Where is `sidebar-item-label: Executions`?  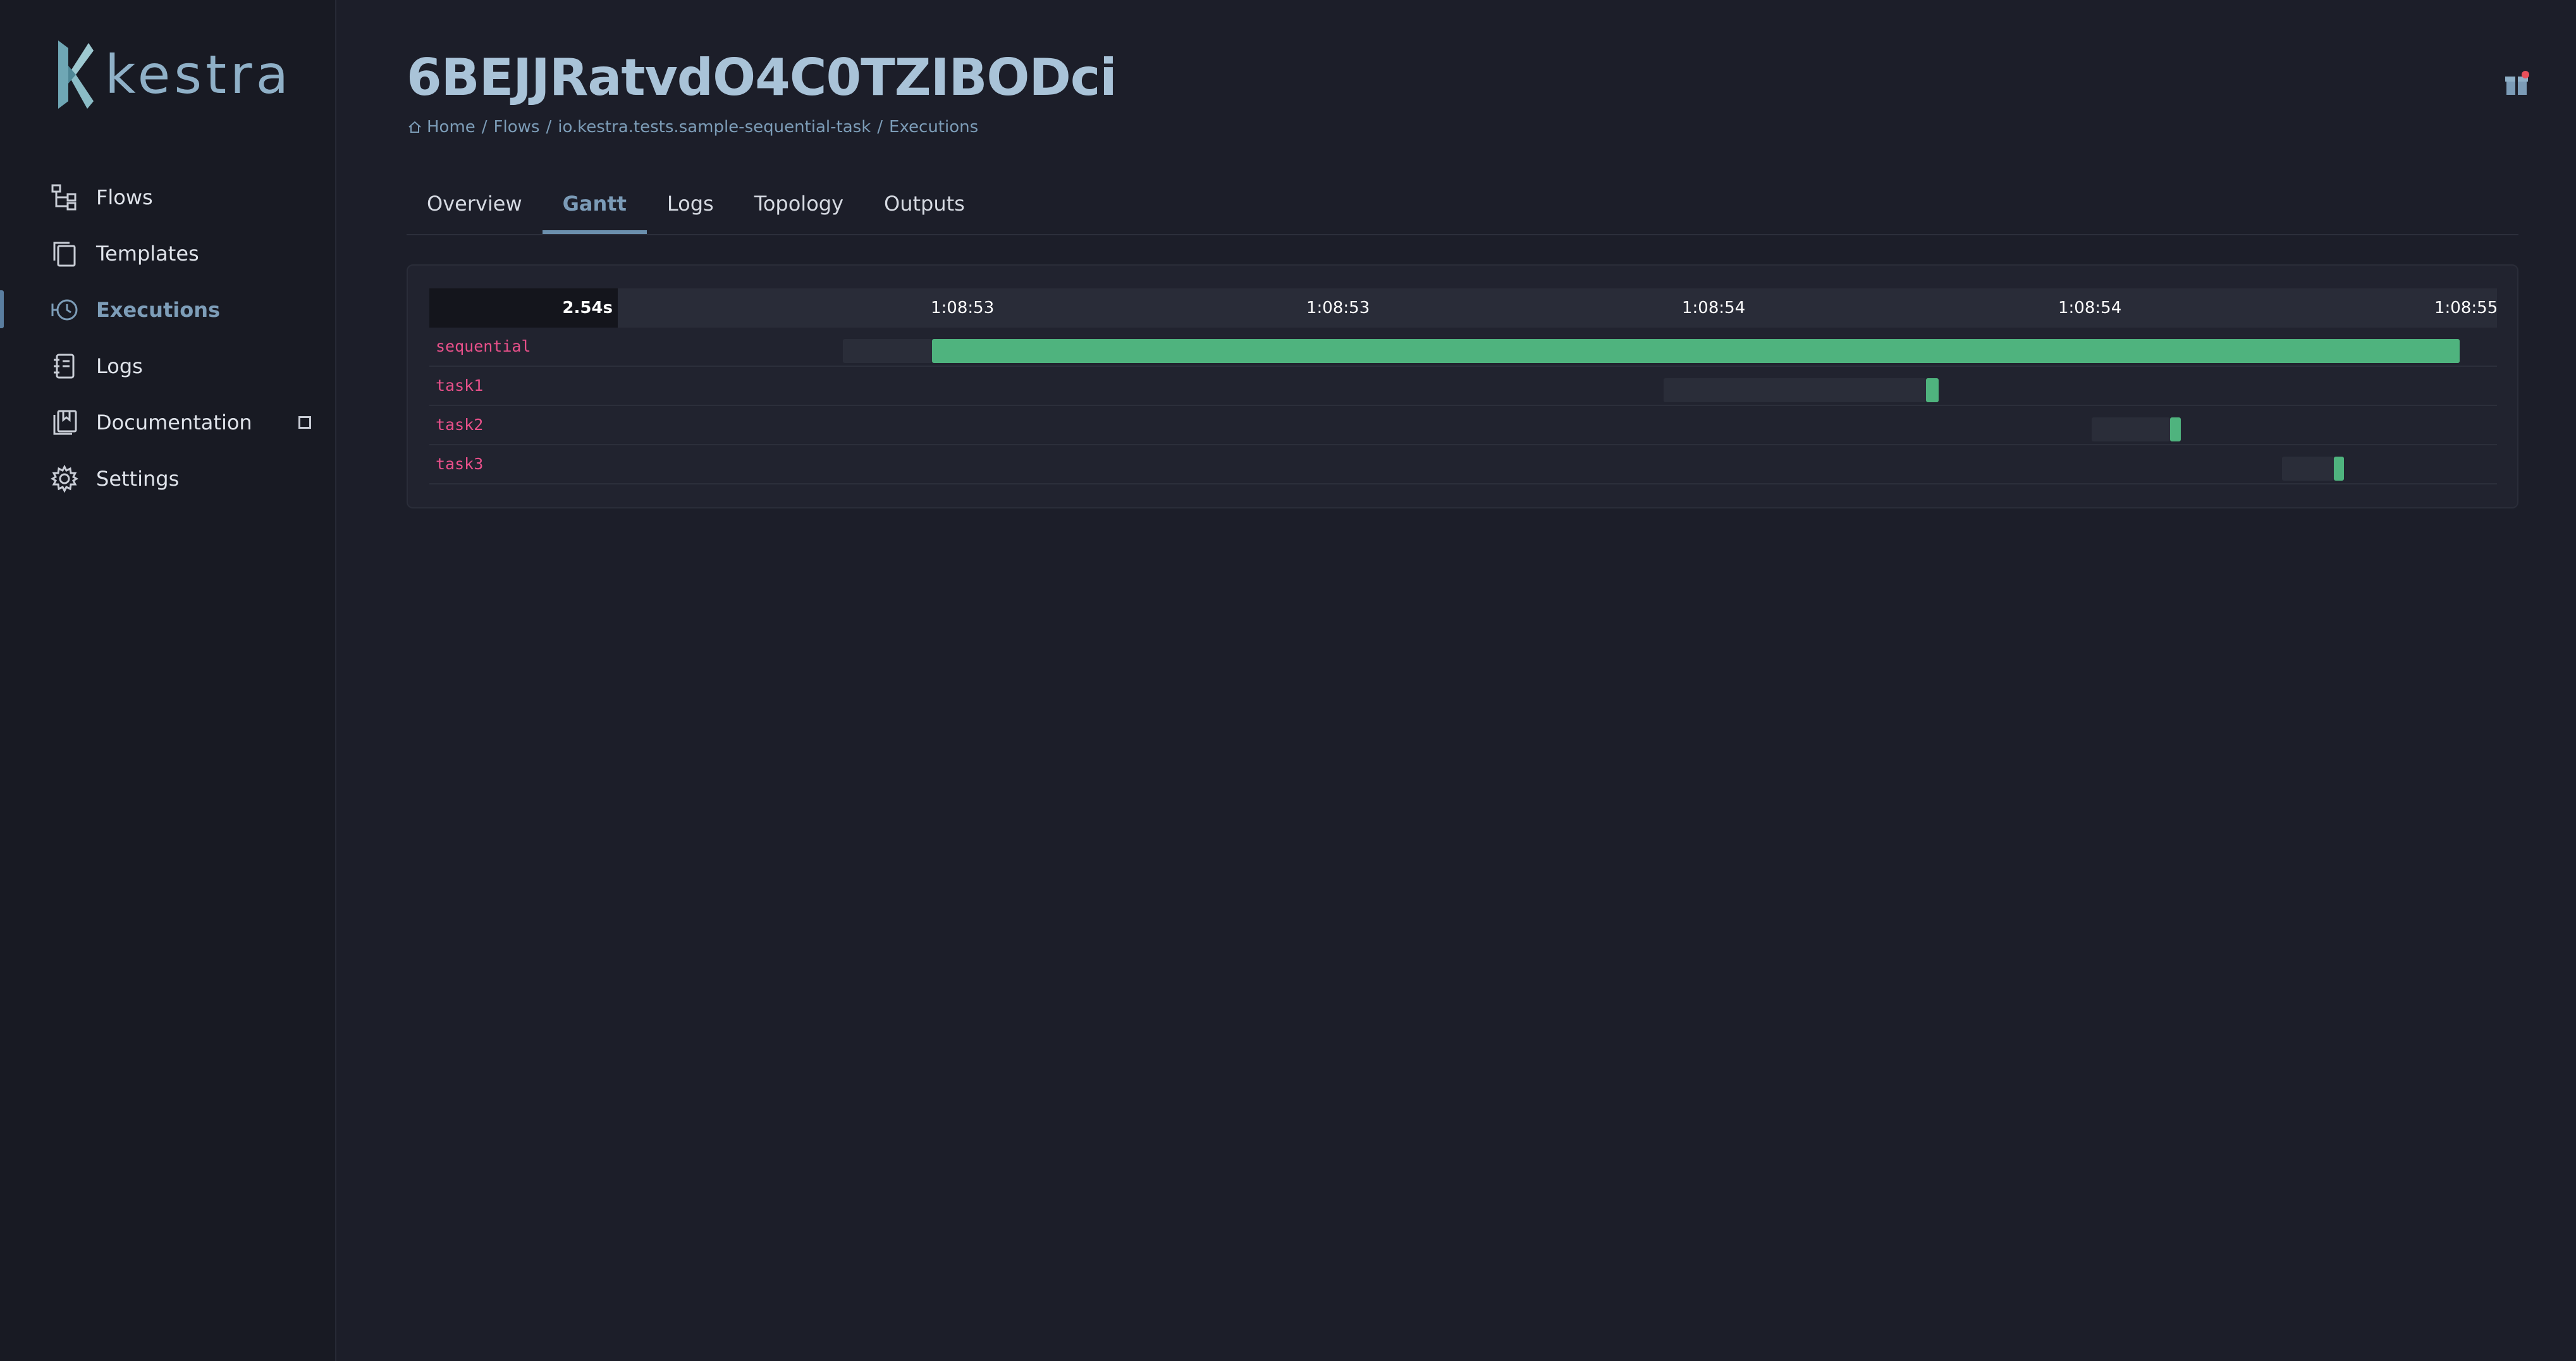
sidebar-item-label: Executions is located at coordinates (158, 309).